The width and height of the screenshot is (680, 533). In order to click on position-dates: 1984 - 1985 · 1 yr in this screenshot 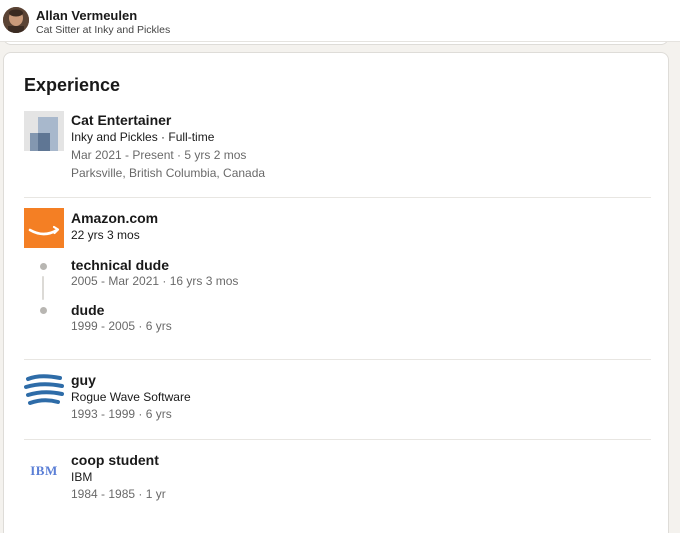, I will do `click(118, 494)`.